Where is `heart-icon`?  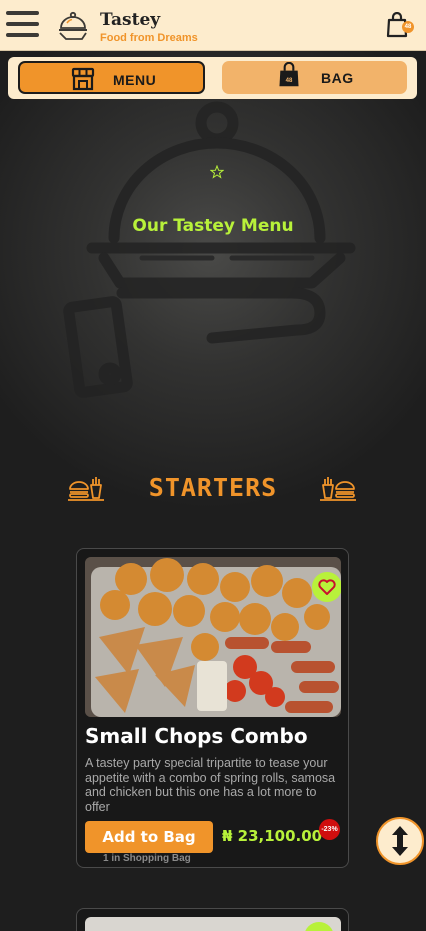 heart-icon is located at coordinates (327, 587).